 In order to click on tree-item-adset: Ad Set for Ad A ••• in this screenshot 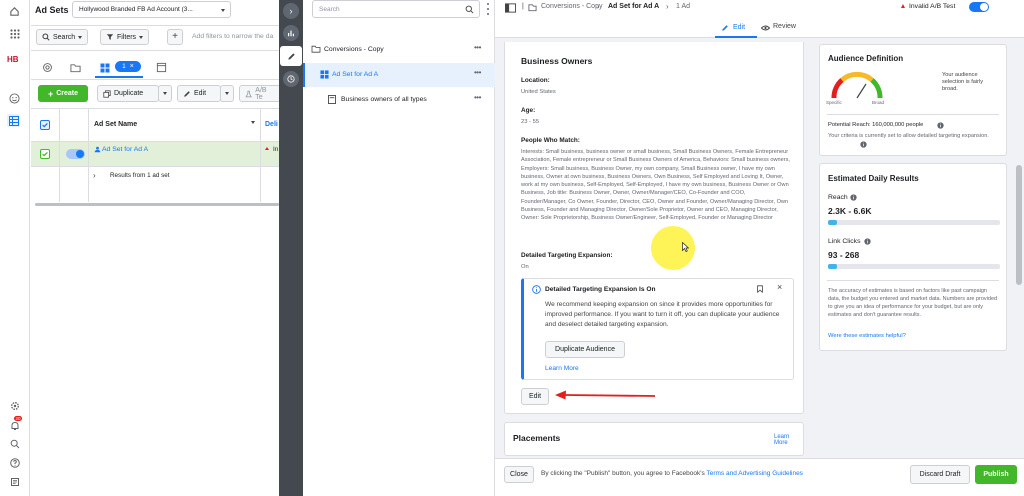, I will do `click(399, 75)`.